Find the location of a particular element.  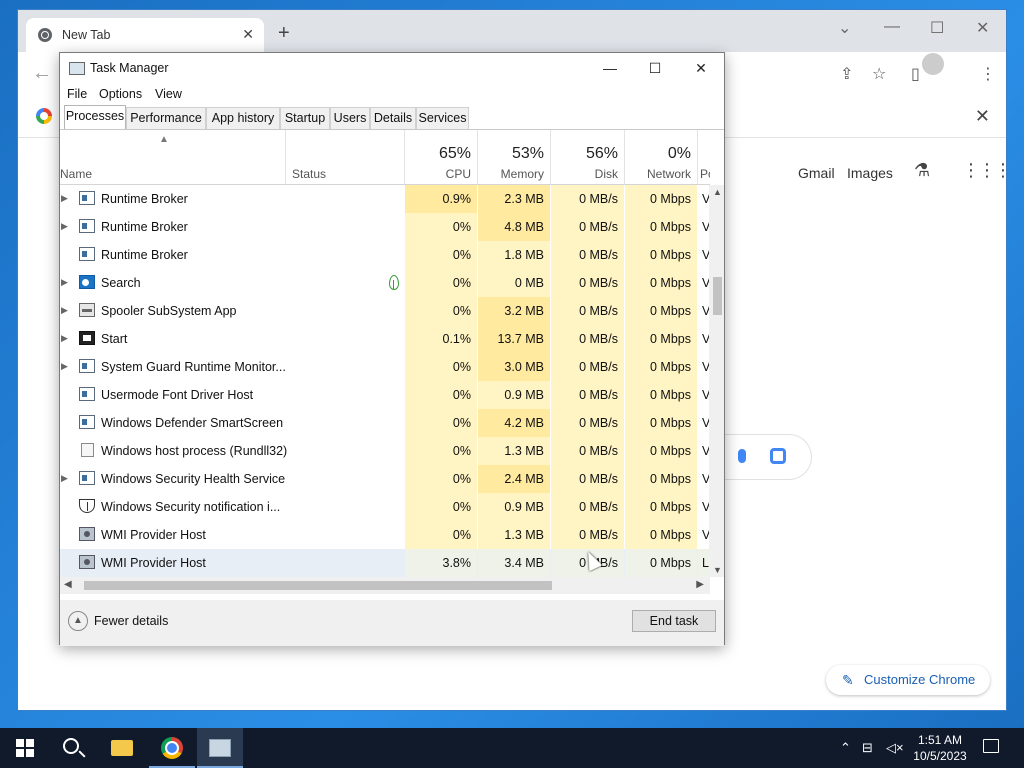

tab-performance: Performance is located at coordinates (166, 118).